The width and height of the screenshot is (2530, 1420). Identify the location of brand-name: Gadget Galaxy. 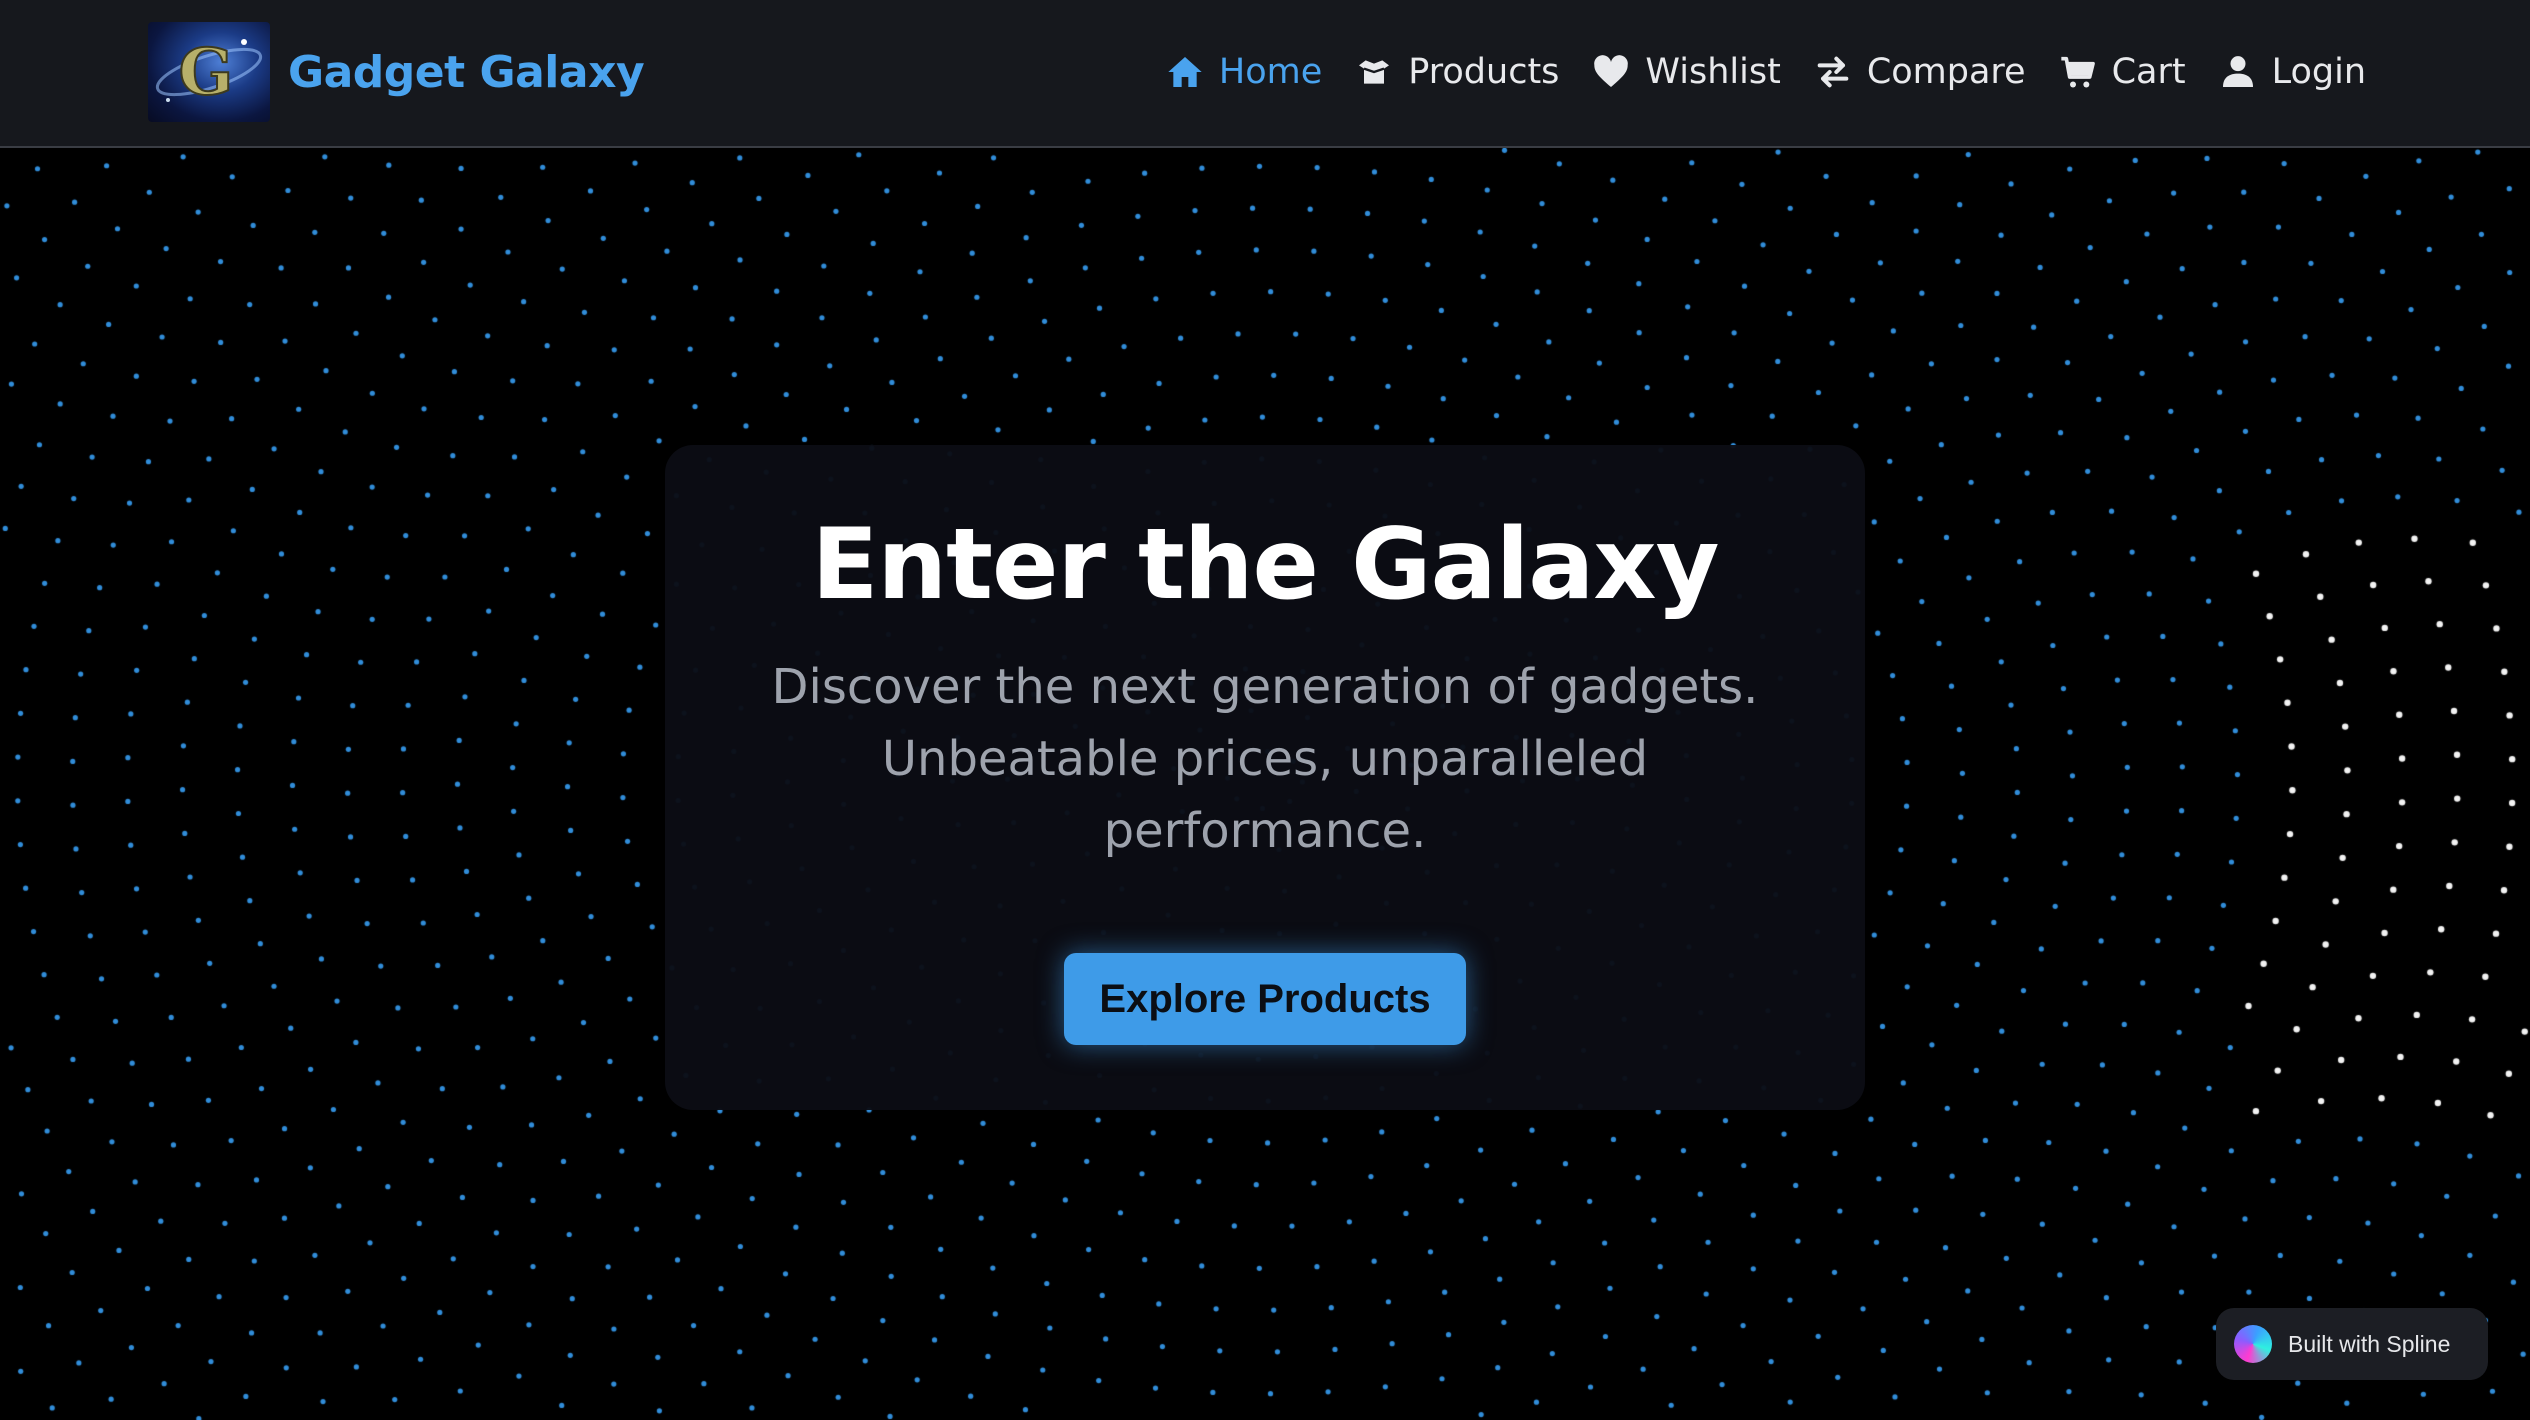
(466, 72).